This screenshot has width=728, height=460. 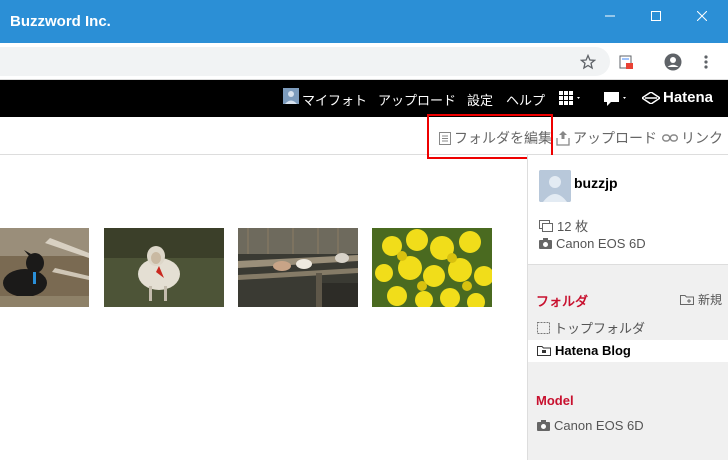 I want to click on photo-count: 12 枚, so click(x=563, y=225).